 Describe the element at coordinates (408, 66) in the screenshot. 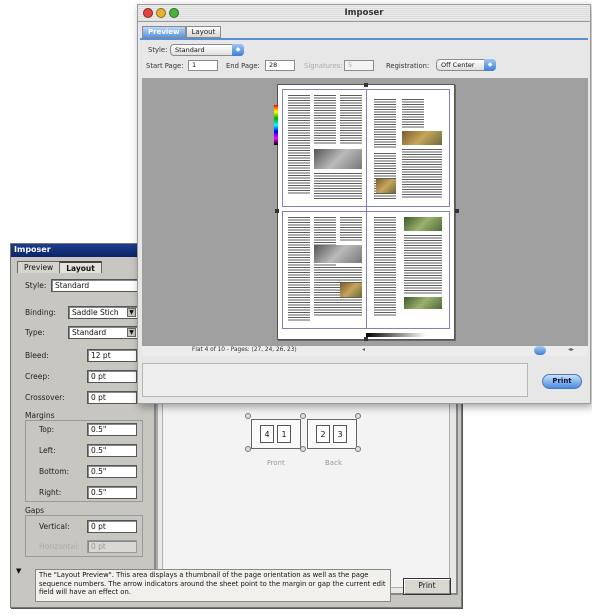

I see `registration-label: Registration:` at that location.